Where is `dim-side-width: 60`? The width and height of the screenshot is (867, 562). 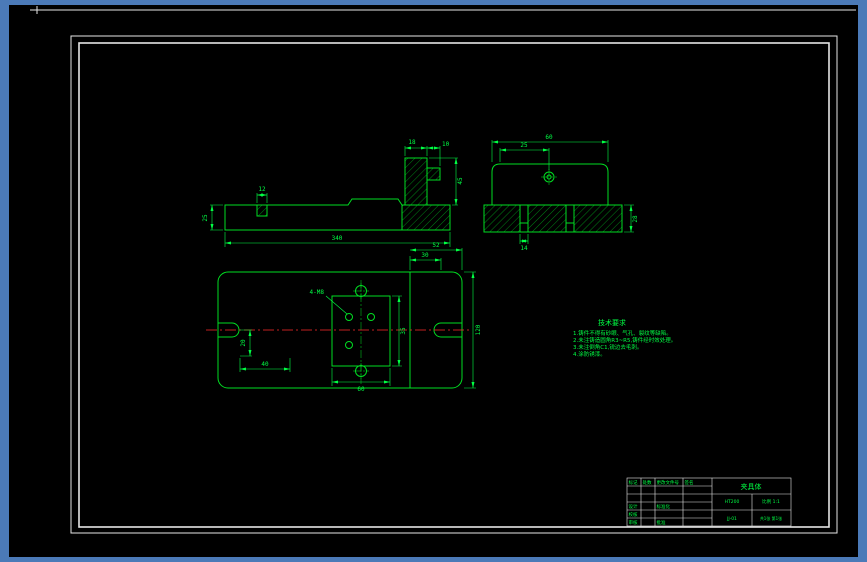 dim-side-width: 60 is located at coordinates (549, 137).